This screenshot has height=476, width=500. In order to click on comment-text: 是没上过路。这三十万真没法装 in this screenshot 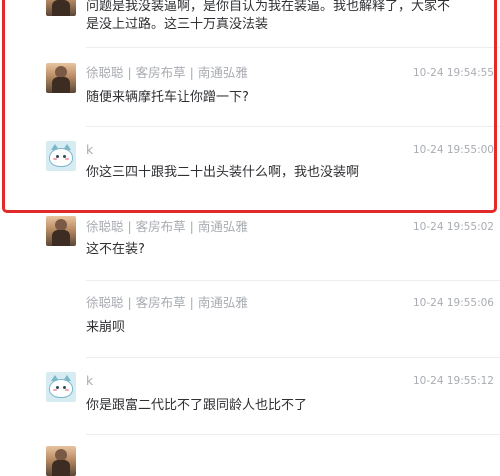, I will do `click(177, 24)`.